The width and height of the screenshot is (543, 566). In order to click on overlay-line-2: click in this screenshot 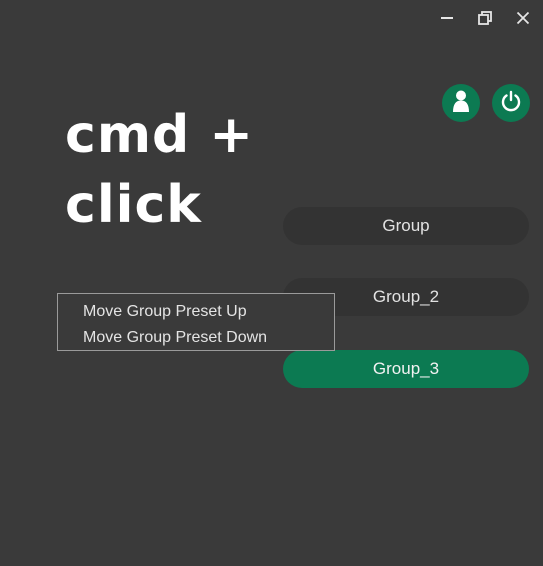, I will do `click(133, 205)`.